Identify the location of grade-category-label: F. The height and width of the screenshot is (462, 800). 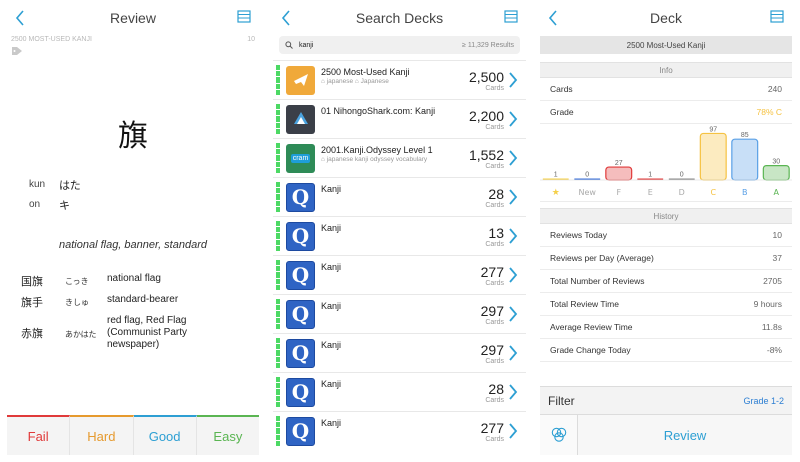
(618, 192).